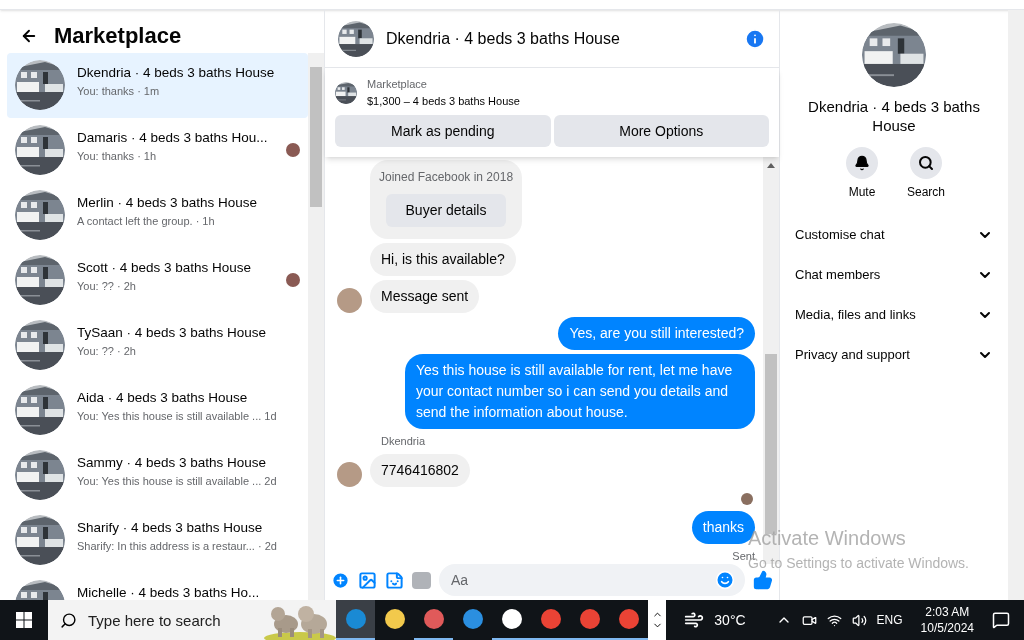 This screenshot has width=1024, height=640. Describe the element at coordinates (894, 275) in the screenshot. I see `details-section: Chat members` at that location.